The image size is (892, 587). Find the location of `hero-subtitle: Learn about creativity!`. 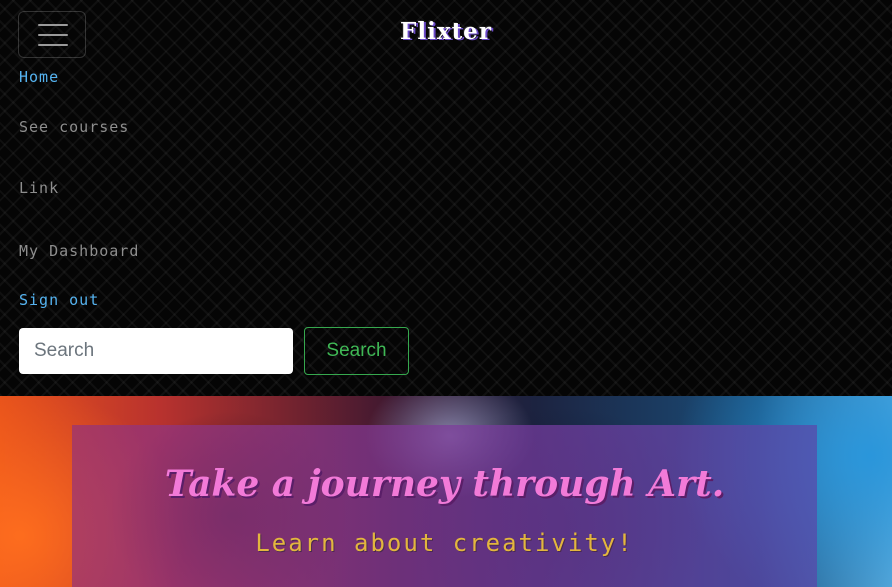

hero-subtitle: Learn about creativity! is located at coordinates (444, 543).